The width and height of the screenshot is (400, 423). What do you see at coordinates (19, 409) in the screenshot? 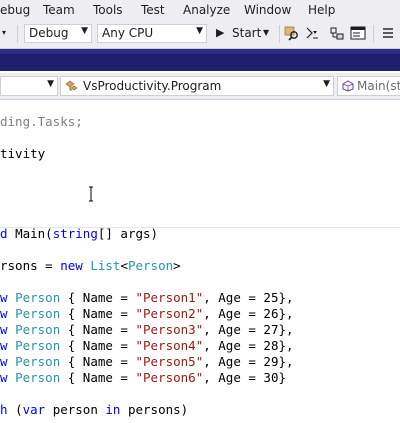
I see `code-token: (` at bounding box center [19, 409].